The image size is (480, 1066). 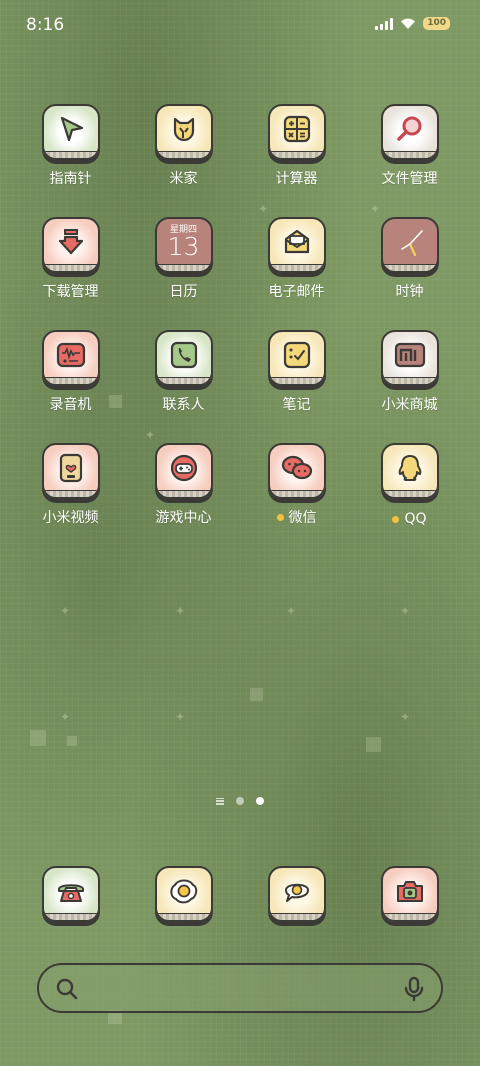 I want to click on video-icon, so click(x=70, y=468).